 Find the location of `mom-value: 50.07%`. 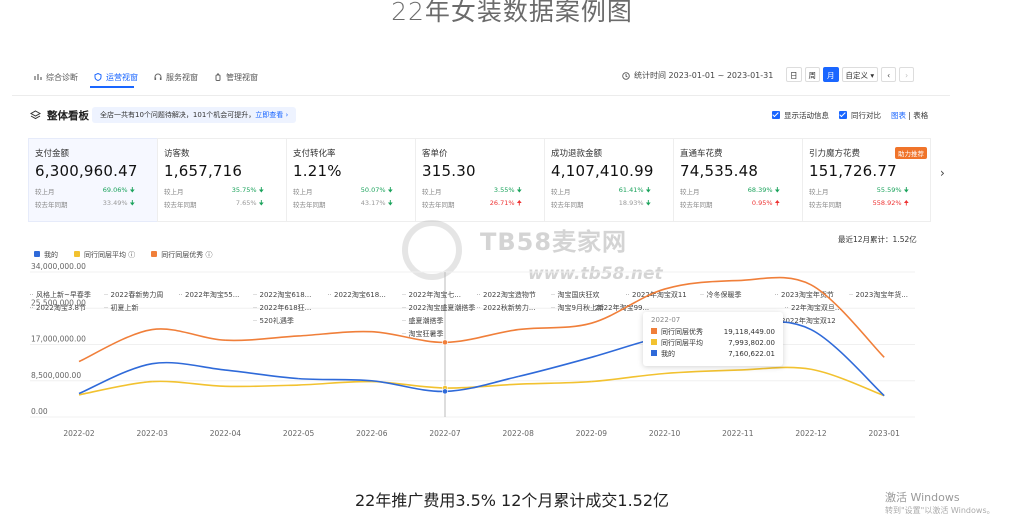

mom-value: 50.07% is located at coordinates (373, 190).